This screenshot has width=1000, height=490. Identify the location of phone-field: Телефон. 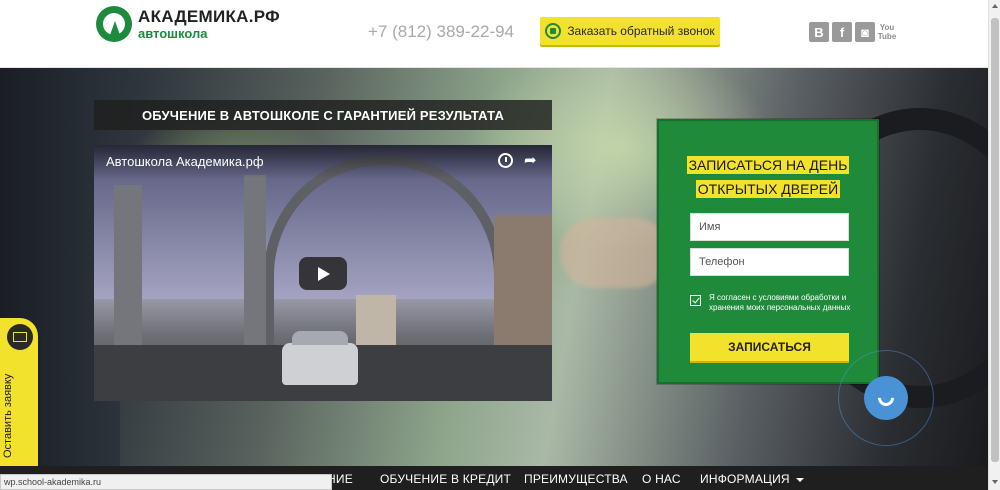
(769, 262).